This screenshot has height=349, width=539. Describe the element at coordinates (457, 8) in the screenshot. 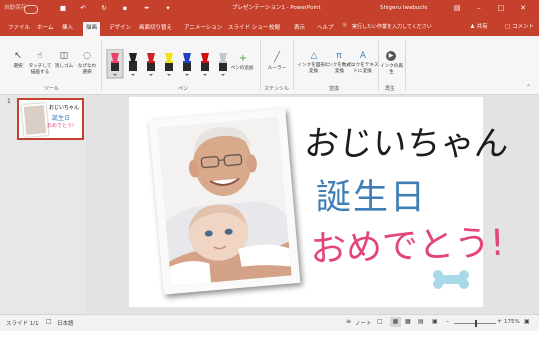

I see `ribbon-display-icon: ▤` at that location.